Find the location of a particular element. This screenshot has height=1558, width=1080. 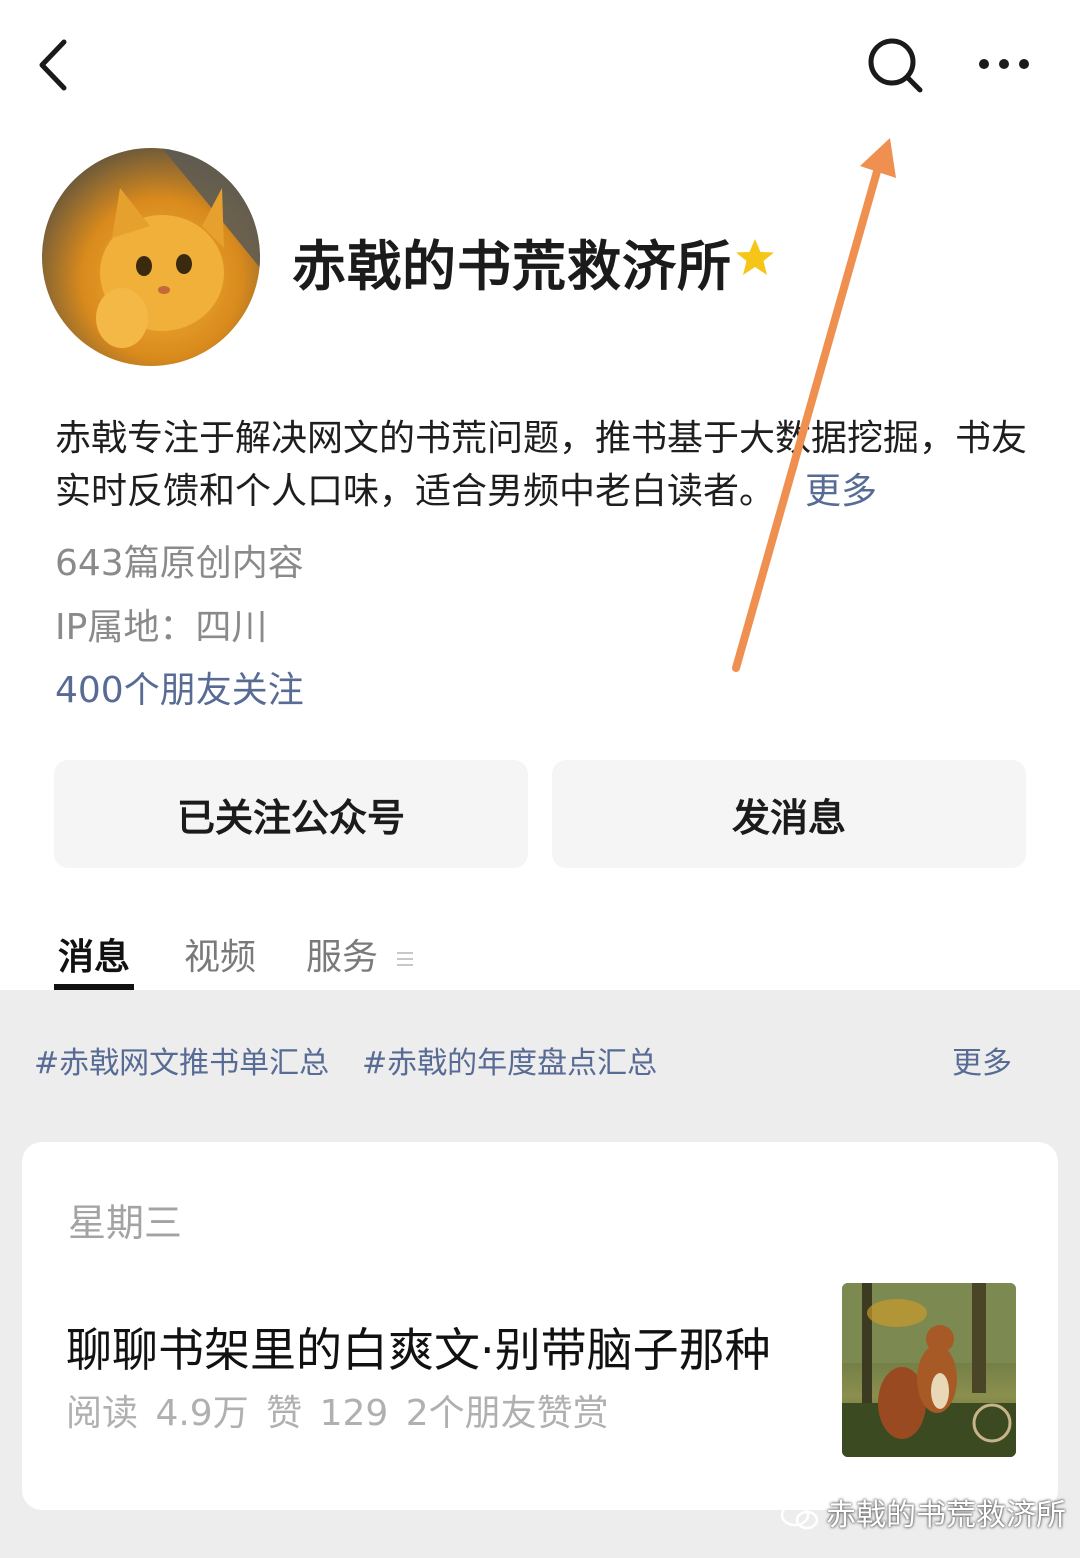

cat-avatar-image is located at coordinates (178, 248).